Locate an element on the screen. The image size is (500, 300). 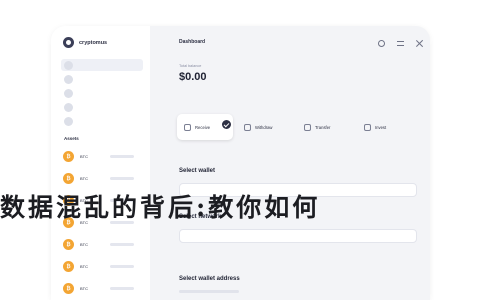
action-label: Transfer is located at coordinates (323, 127).